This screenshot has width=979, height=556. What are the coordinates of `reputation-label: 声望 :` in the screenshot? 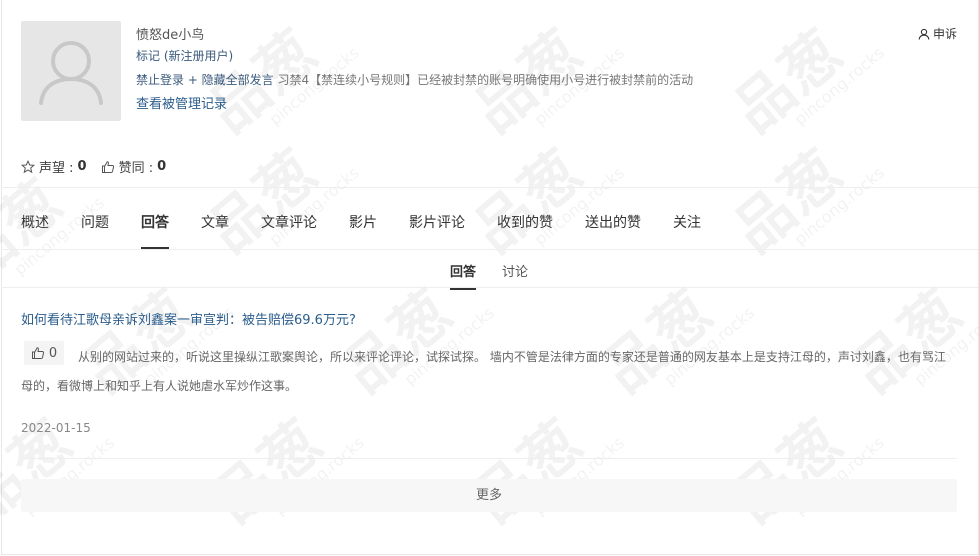 It's located at (56, 168).